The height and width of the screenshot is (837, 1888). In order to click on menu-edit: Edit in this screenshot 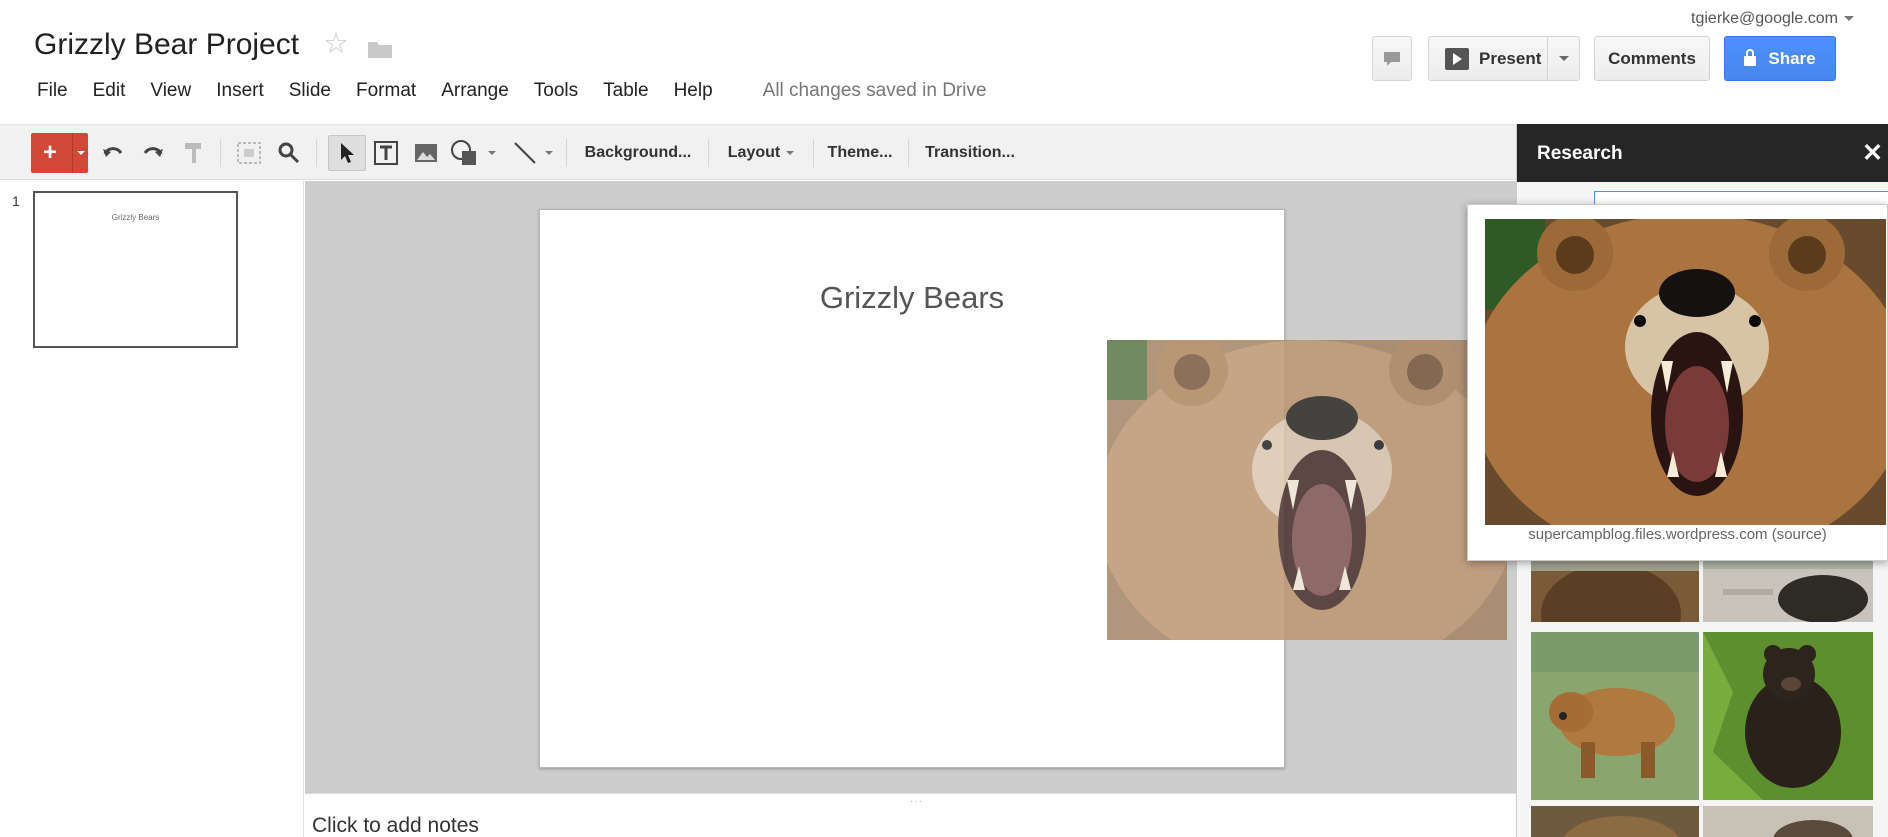, I will do `click(109, 91)`.